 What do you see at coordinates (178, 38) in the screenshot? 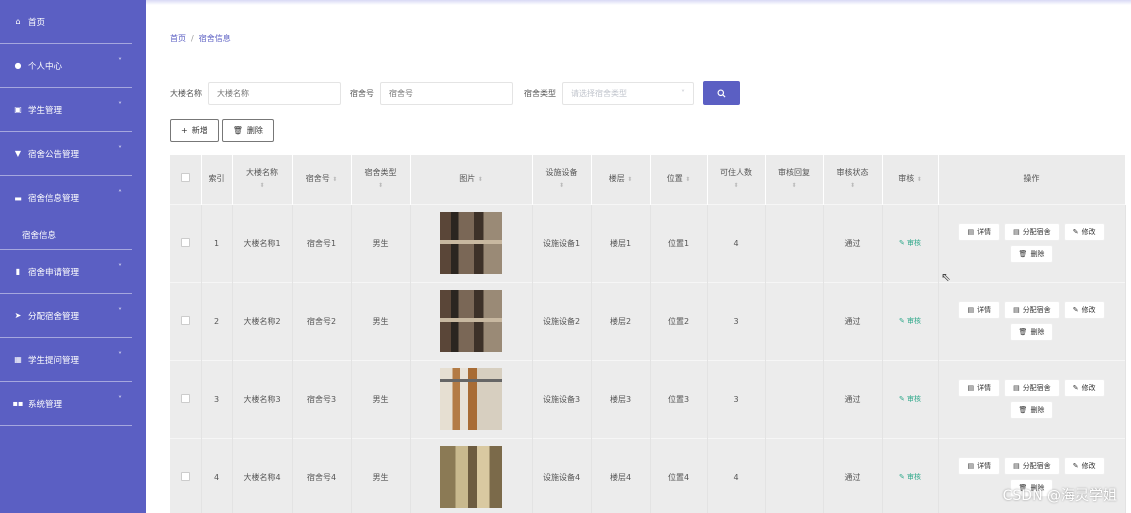
I see `breadcrumb-home: 首页` at bounding box center [178, 38].